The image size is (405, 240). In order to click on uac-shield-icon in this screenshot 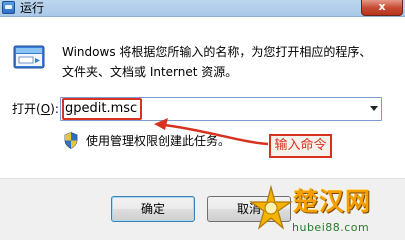, I will do `click(71, 140)`.